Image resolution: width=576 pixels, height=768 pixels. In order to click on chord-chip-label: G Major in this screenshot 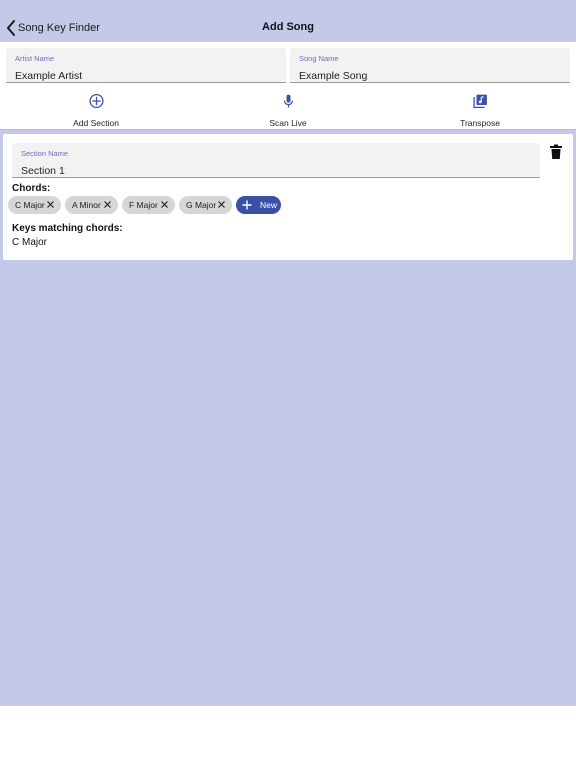, I will do `click(201, 205)`.